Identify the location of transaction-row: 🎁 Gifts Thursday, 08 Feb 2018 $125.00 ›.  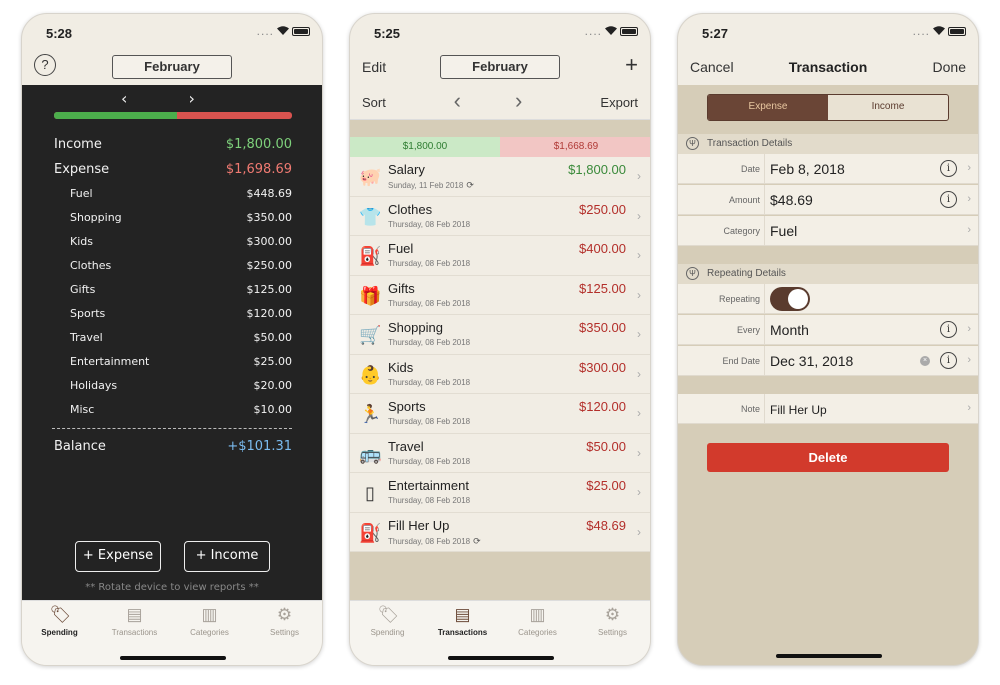
(500, 295).